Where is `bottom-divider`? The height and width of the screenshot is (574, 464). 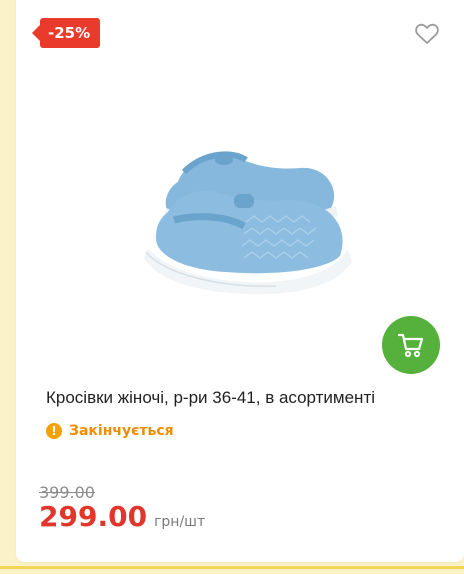
bottom-divider is located at coordinates (232, 567).